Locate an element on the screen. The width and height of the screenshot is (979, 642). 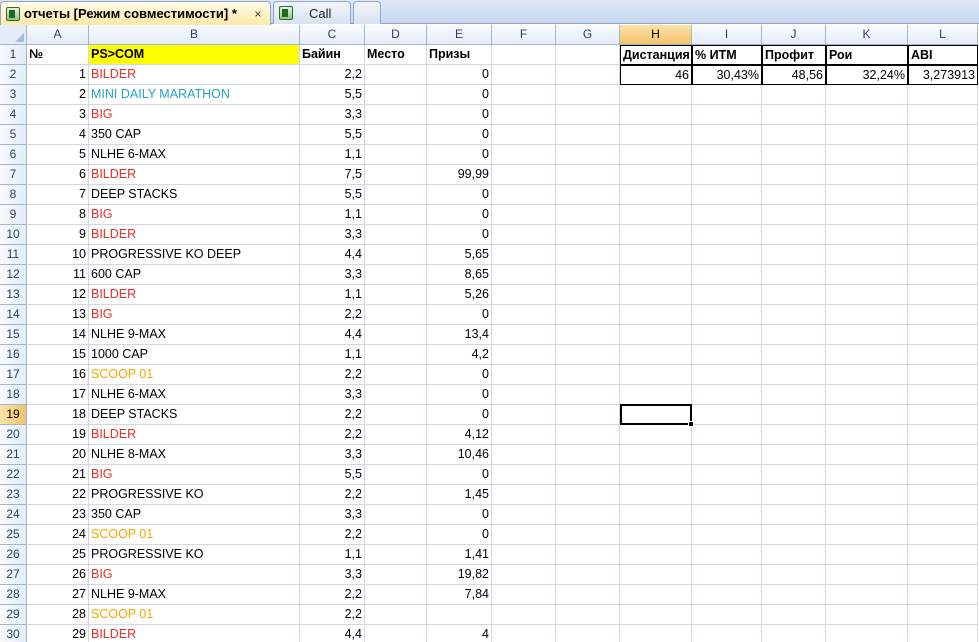
cell-g14 is located at coordinates (588, 315).